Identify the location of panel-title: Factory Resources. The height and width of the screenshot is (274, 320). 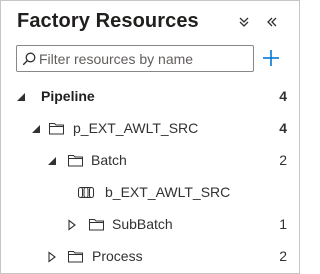
(108, 21).